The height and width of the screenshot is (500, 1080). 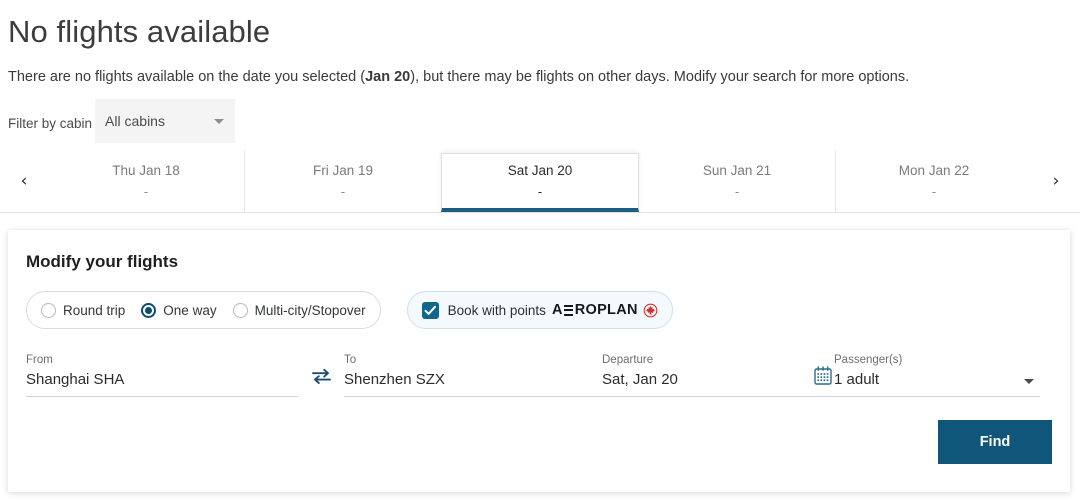 I want to click on to-value: Shenzhen SZX, so click(x=394, y=379).